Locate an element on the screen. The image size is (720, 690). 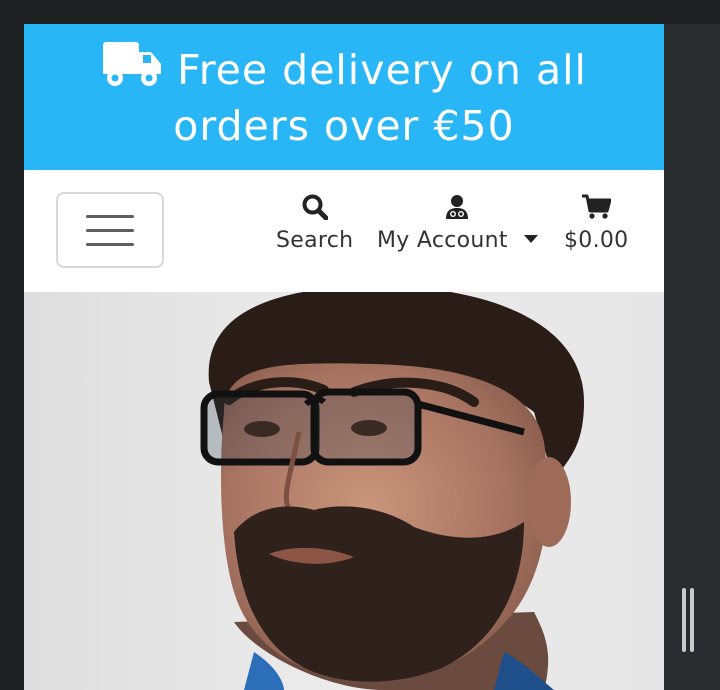
search-link: Search is located at coordinates (314, 223).